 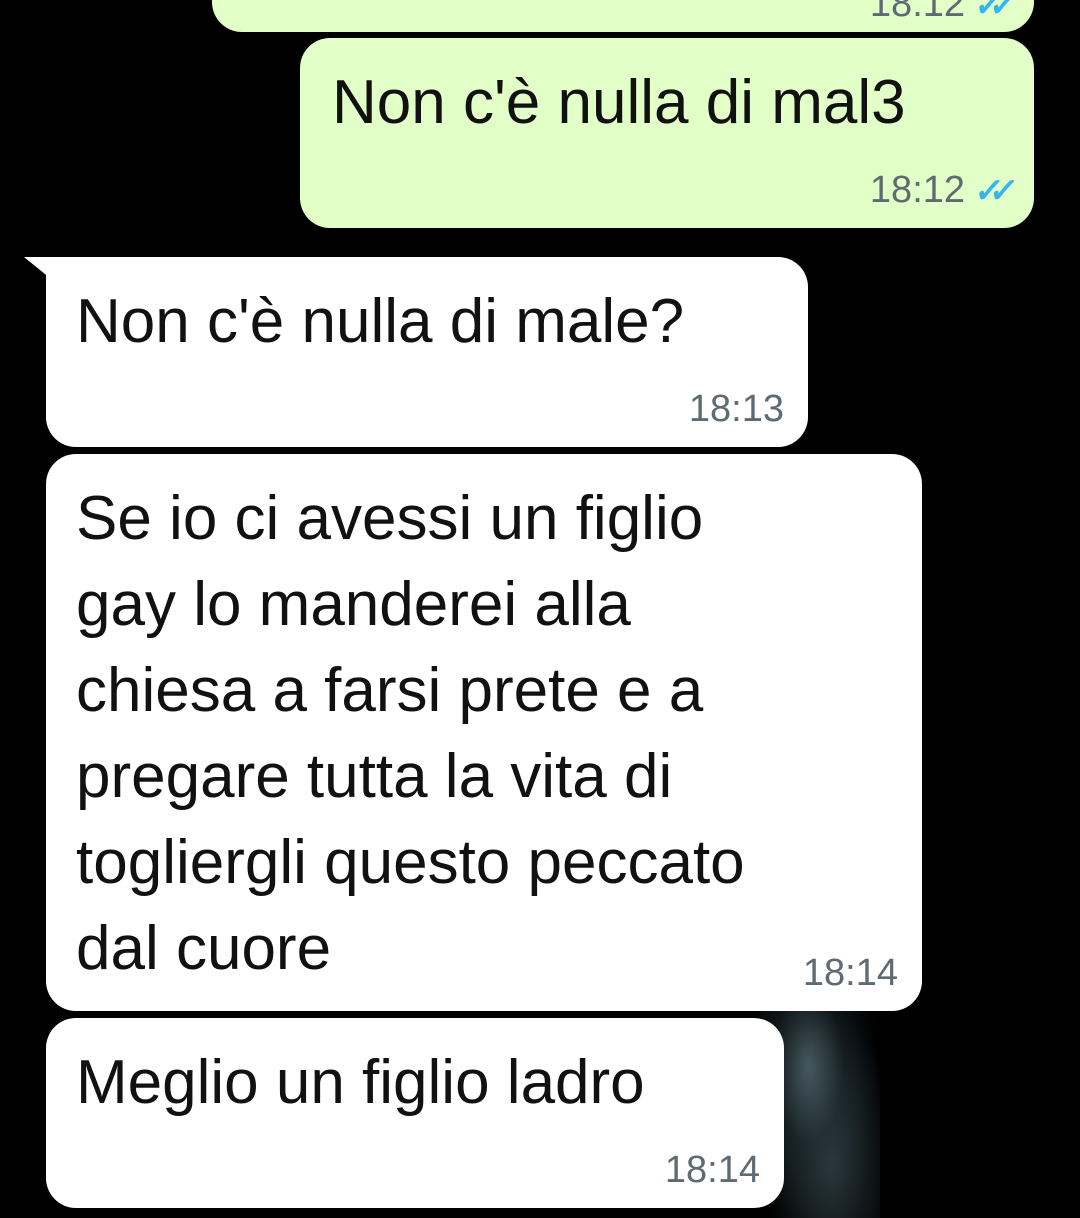 I want to click on message-bubble-incoming: Meglio un figlio ladro 18:14, so click(x=415, y=1113).